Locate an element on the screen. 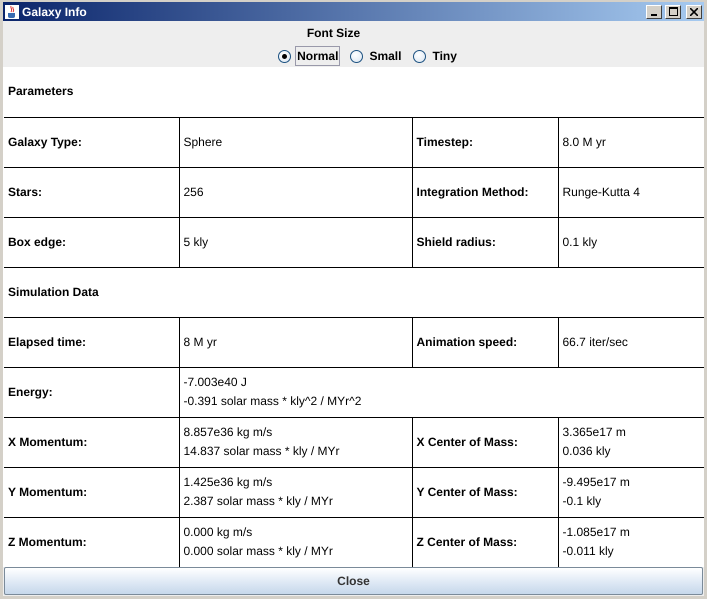 This screenshot has width=707, height=599. field-value: Sphere is located at coordinates (295, 142).